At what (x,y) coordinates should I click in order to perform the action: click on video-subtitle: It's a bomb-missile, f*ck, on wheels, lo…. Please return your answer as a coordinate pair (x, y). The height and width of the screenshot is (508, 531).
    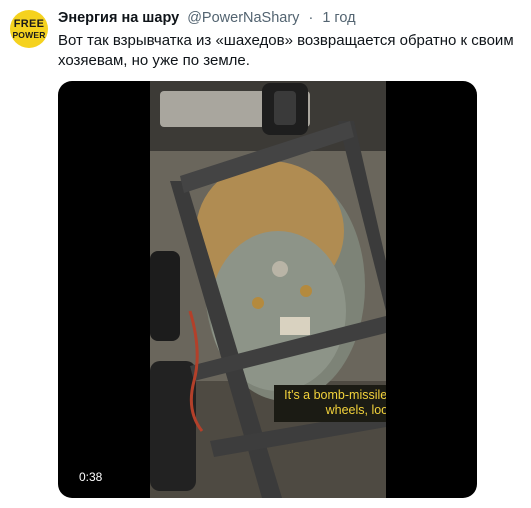
    Looking at the image, I should click on (330, 403).